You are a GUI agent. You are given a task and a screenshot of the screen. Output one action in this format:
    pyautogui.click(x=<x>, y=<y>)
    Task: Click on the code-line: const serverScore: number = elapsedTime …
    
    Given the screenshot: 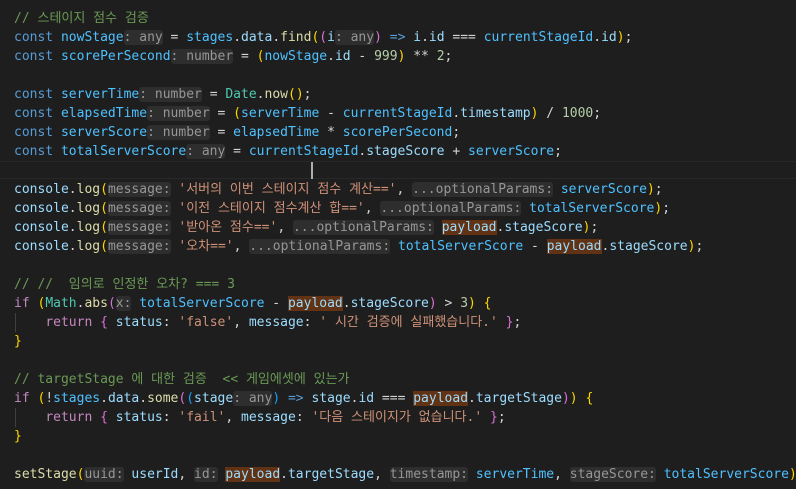 What is the action you would take?
    pyautogui.click(x=237, y=132)
    